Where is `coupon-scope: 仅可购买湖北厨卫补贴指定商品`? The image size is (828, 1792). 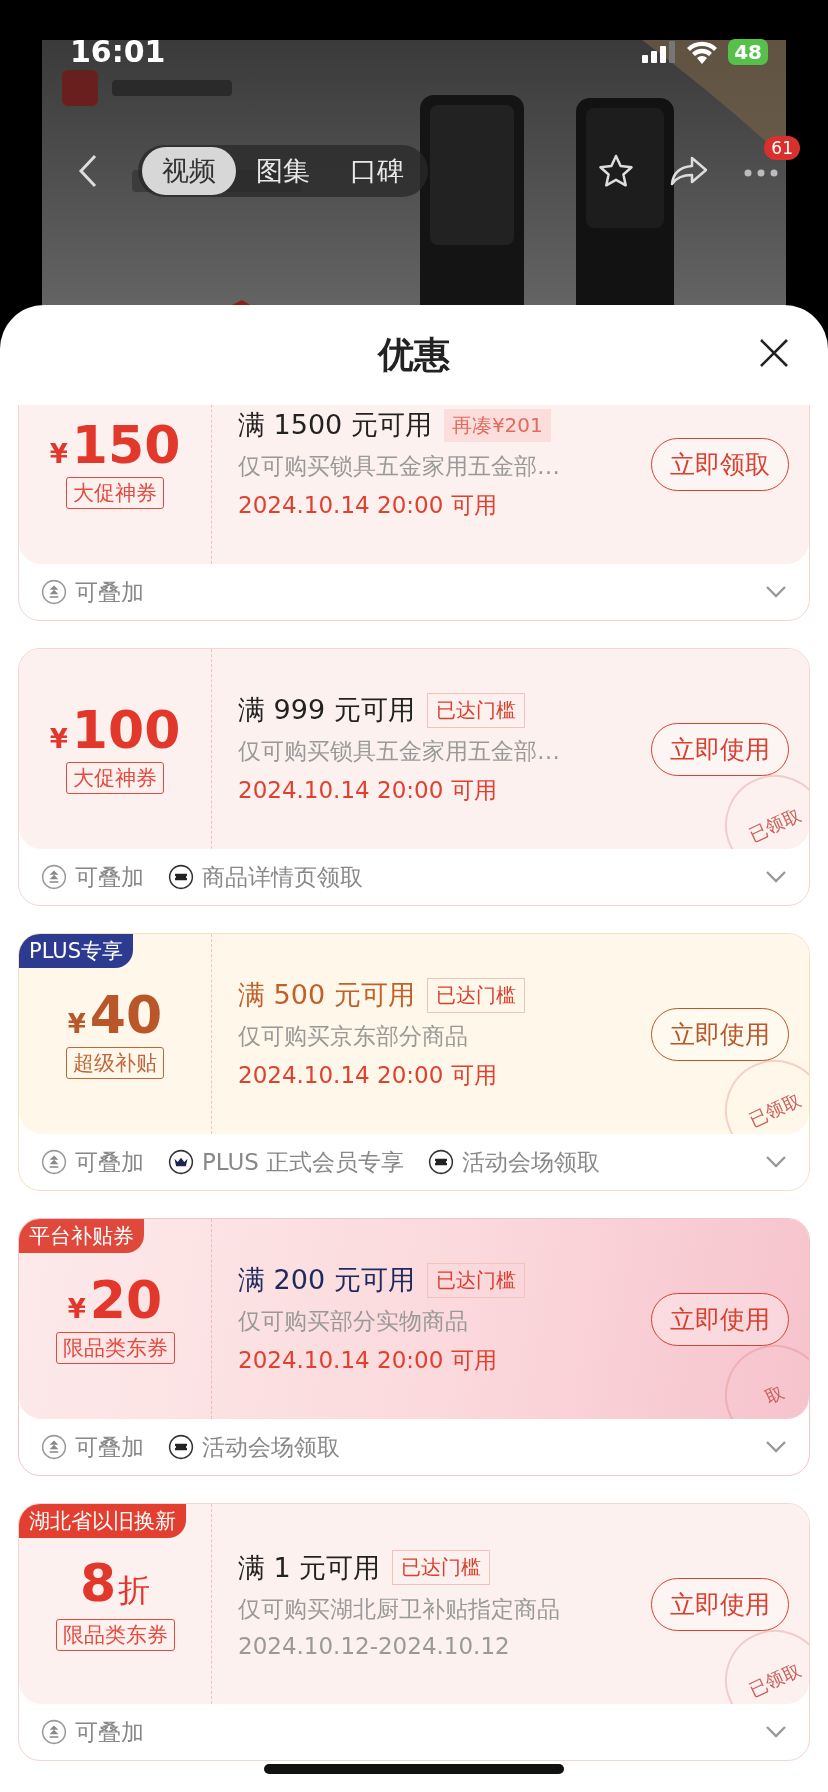
coupon-scope: 仅可购买湖北厨卫补贴指定商品 is located at coordinates (399, 1609).